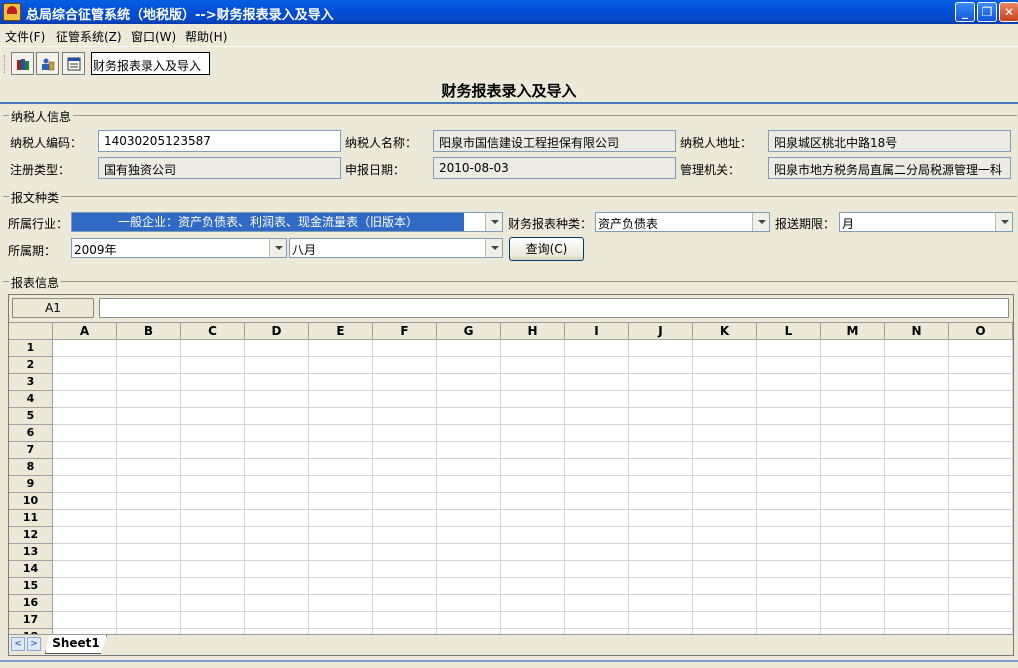 Image resolution: width=1018 pixels, height=668 pixels. I want to click on taxpayer-name-field: 阳泉市国信建设工程担保有限公司, so click(554, 141).